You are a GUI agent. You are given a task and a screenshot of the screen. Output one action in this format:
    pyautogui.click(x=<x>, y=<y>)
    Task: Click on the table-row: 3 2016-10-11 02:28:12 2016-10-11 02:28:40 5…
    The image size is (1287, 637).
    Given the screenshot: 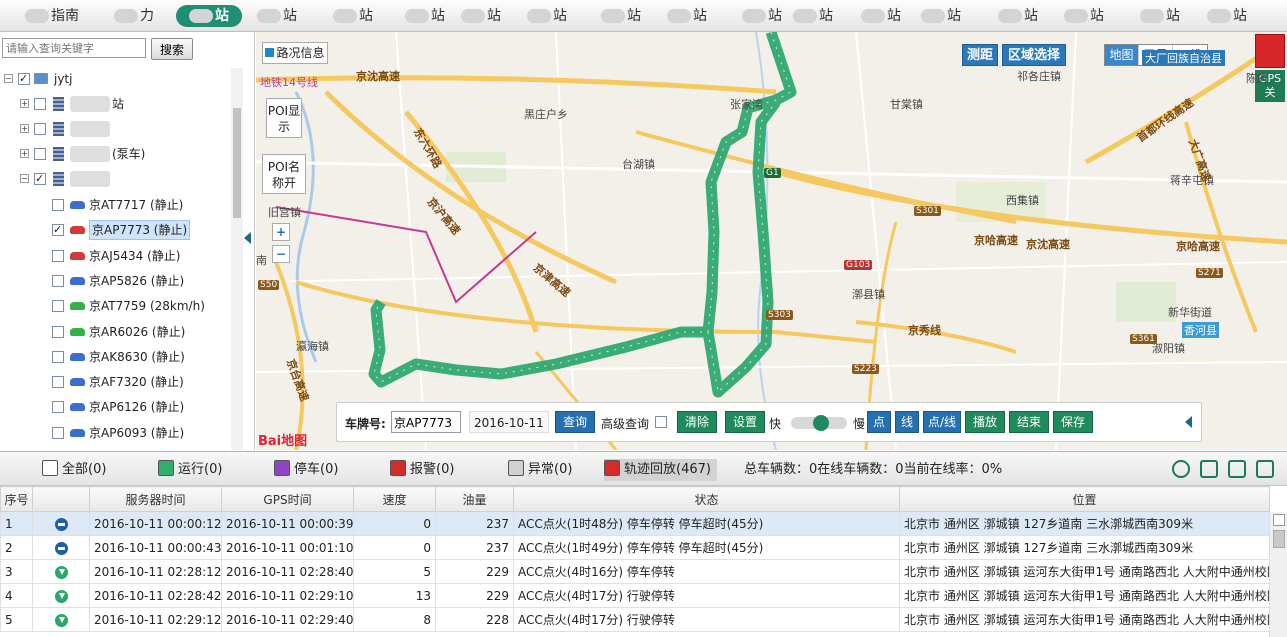 What is the action you would take?
    pyautogui.click(x=635, y=571)
    